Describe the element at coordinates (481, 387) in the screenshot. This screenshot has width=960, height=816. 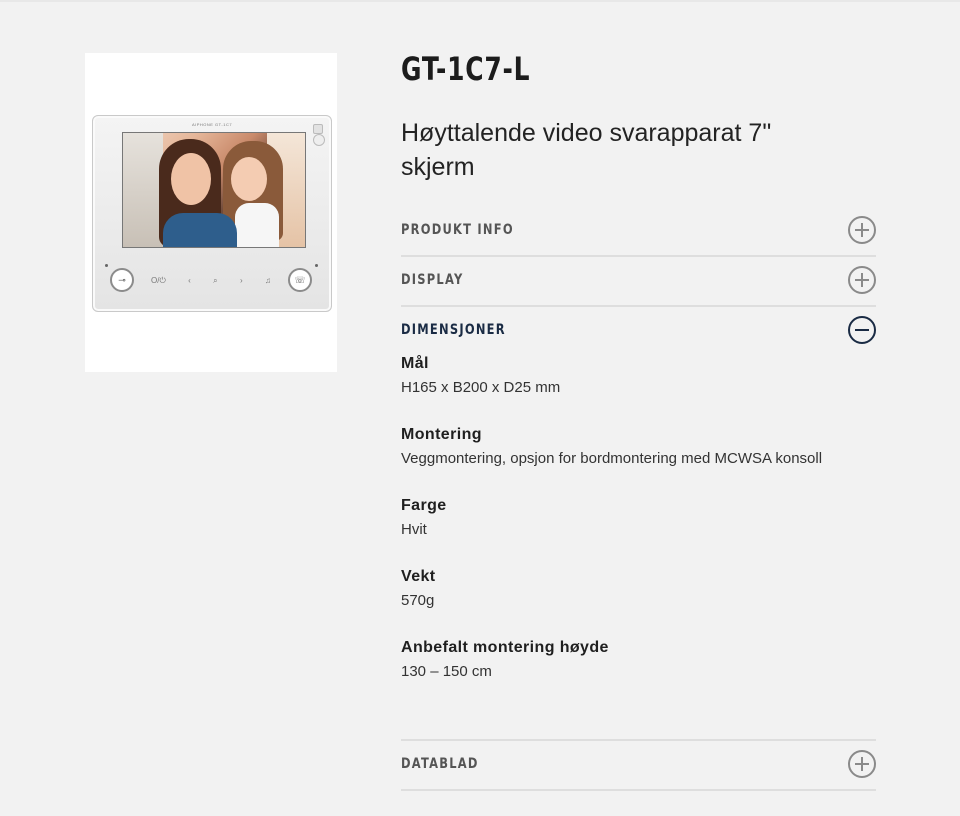
I see `spec-value: H165 x B200 x D25 mm` at that location.